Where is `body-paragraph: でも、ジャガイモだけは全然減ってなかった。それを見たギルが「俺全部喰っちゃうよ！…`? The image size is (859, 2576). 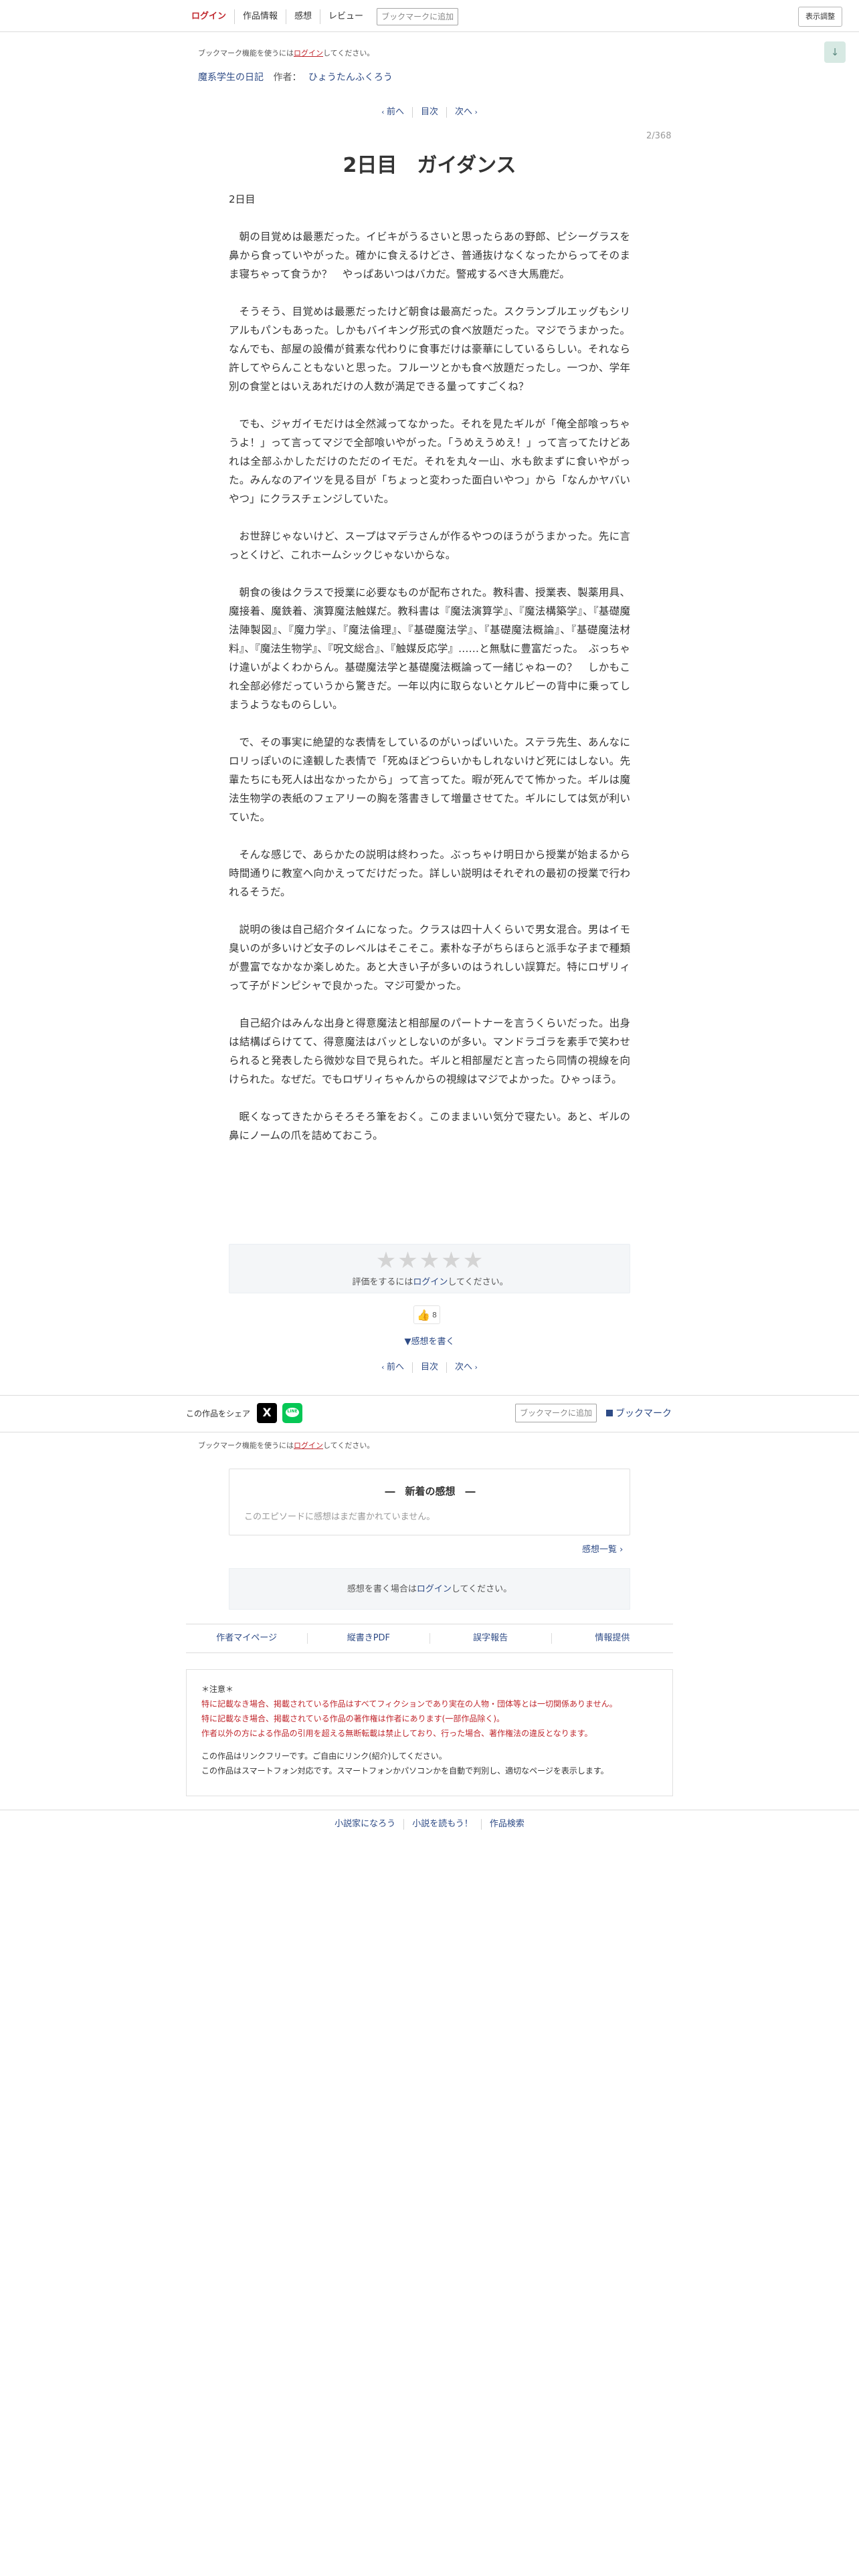 body-paragraph: でも、ジャガイモだけは全然減ってなかった。それを見たギルが「俺全部喰っちゃうよ！… is located at coordinates (429, 462).